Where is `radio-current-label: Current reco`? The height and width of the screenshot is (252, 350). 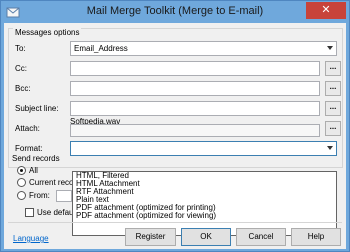 radio-current-label: Current reco is located at coordinates (51, 182).